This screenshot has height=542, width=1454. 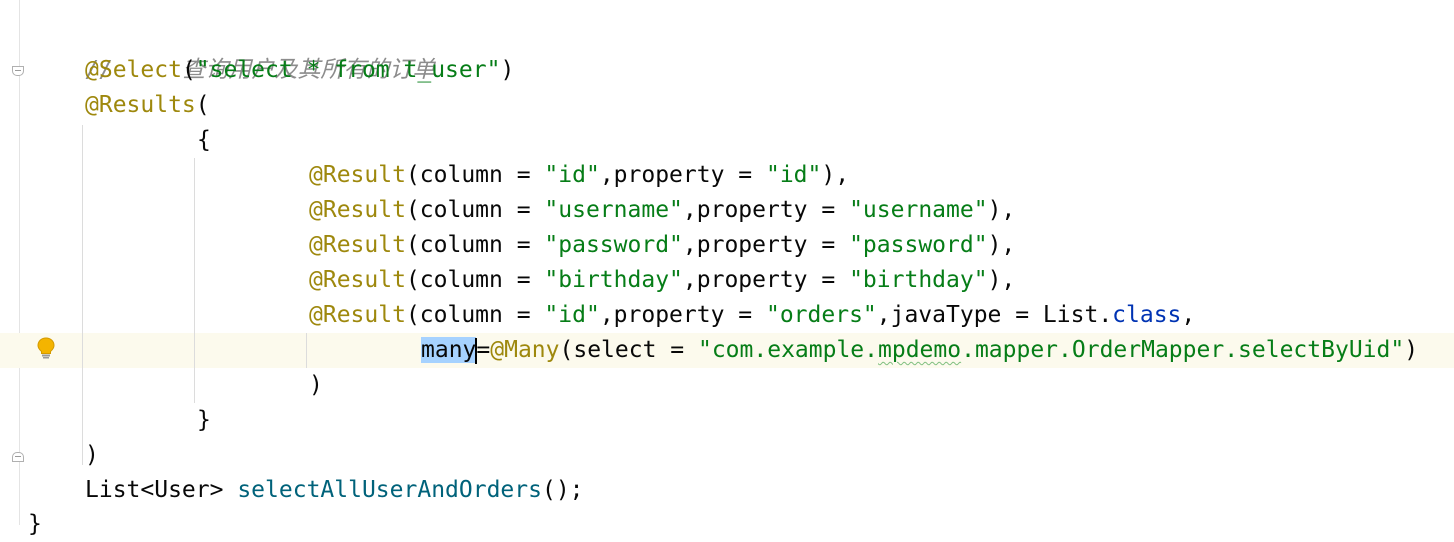 I want to click on code-line-method: List<User> selectAllUserAndOrders();, so click(x=334, y=490).